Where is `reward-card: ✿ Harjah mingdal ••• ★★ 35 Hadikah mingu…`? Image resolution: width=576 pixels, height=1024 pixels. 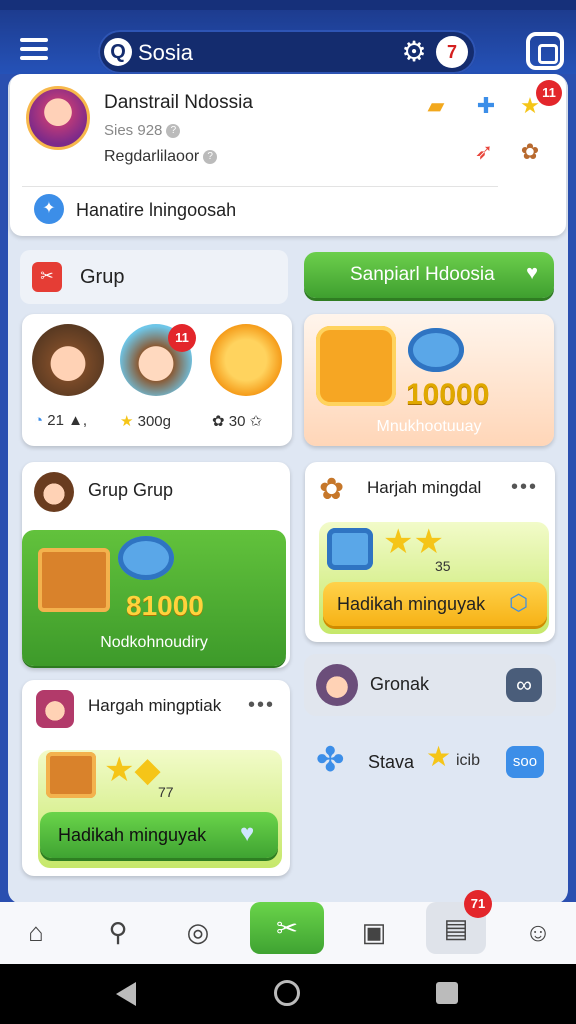
reward-card: ✿ Harjah mingdal ••• ★★ 35 Hadikah mingu… is located at coordinates (430, 552).